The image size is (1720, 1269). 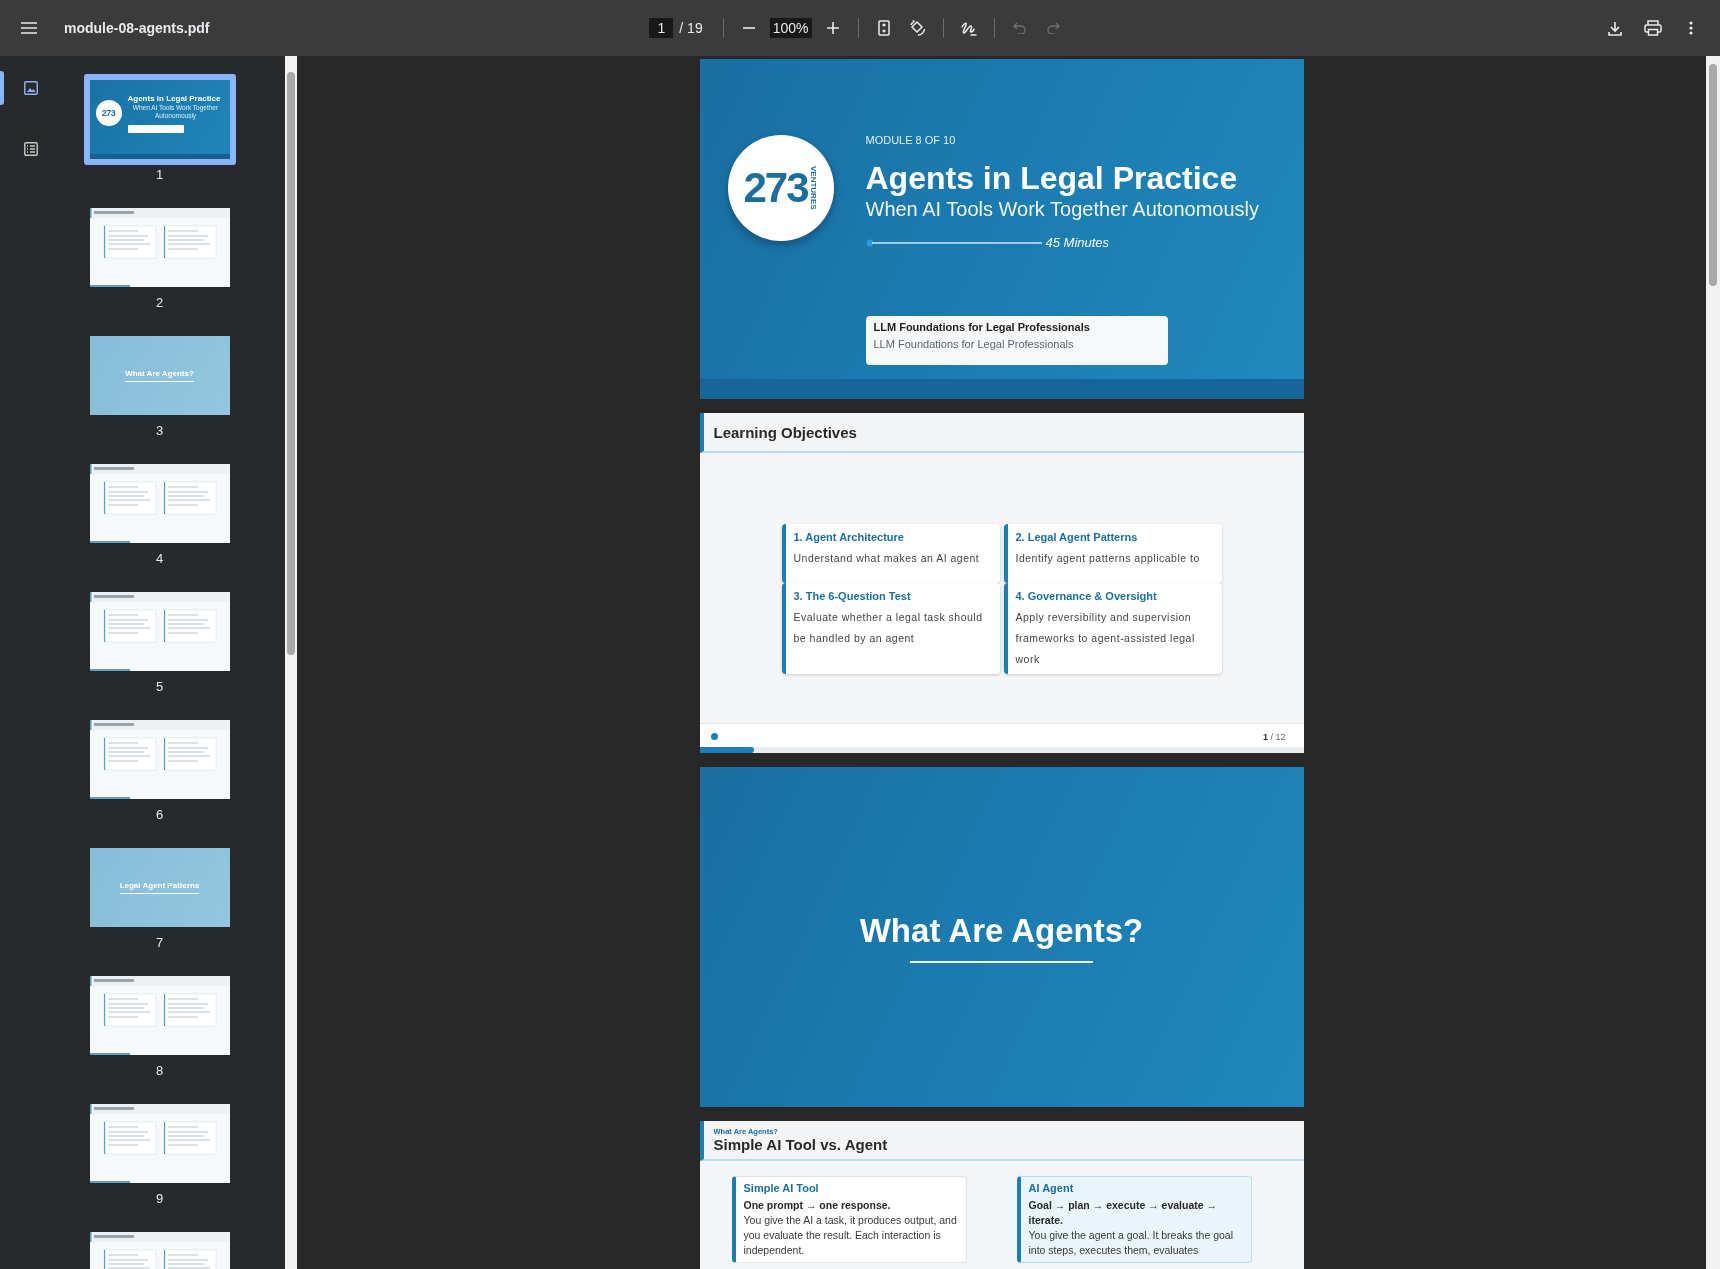 I want to click on card-title: AI Agent, so click(x=1051, y=1188).